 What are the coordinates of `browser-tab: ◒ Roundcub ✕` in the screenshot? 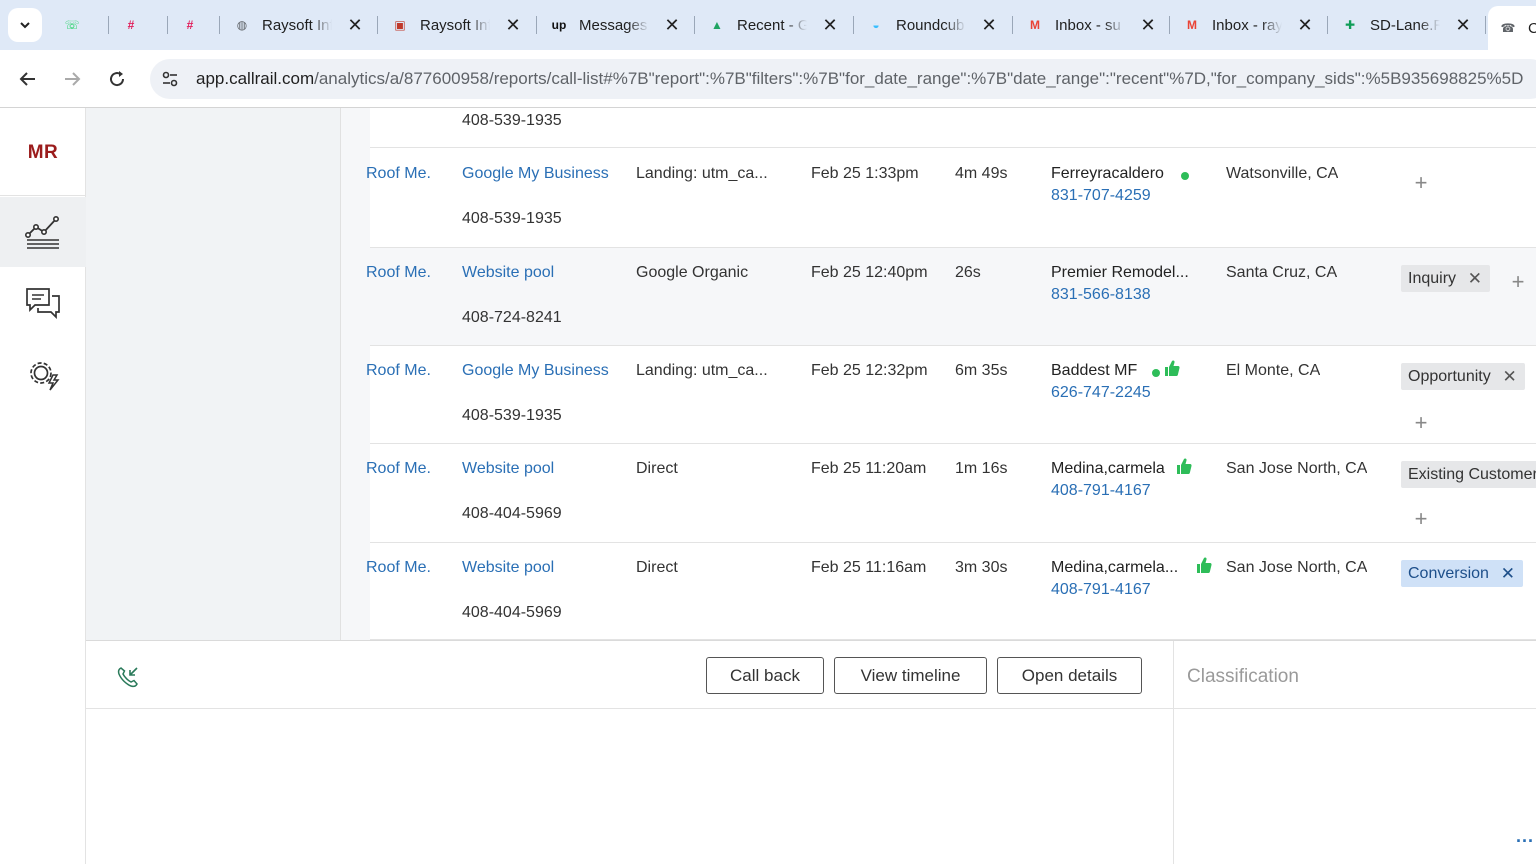 It's located at (931, 25).